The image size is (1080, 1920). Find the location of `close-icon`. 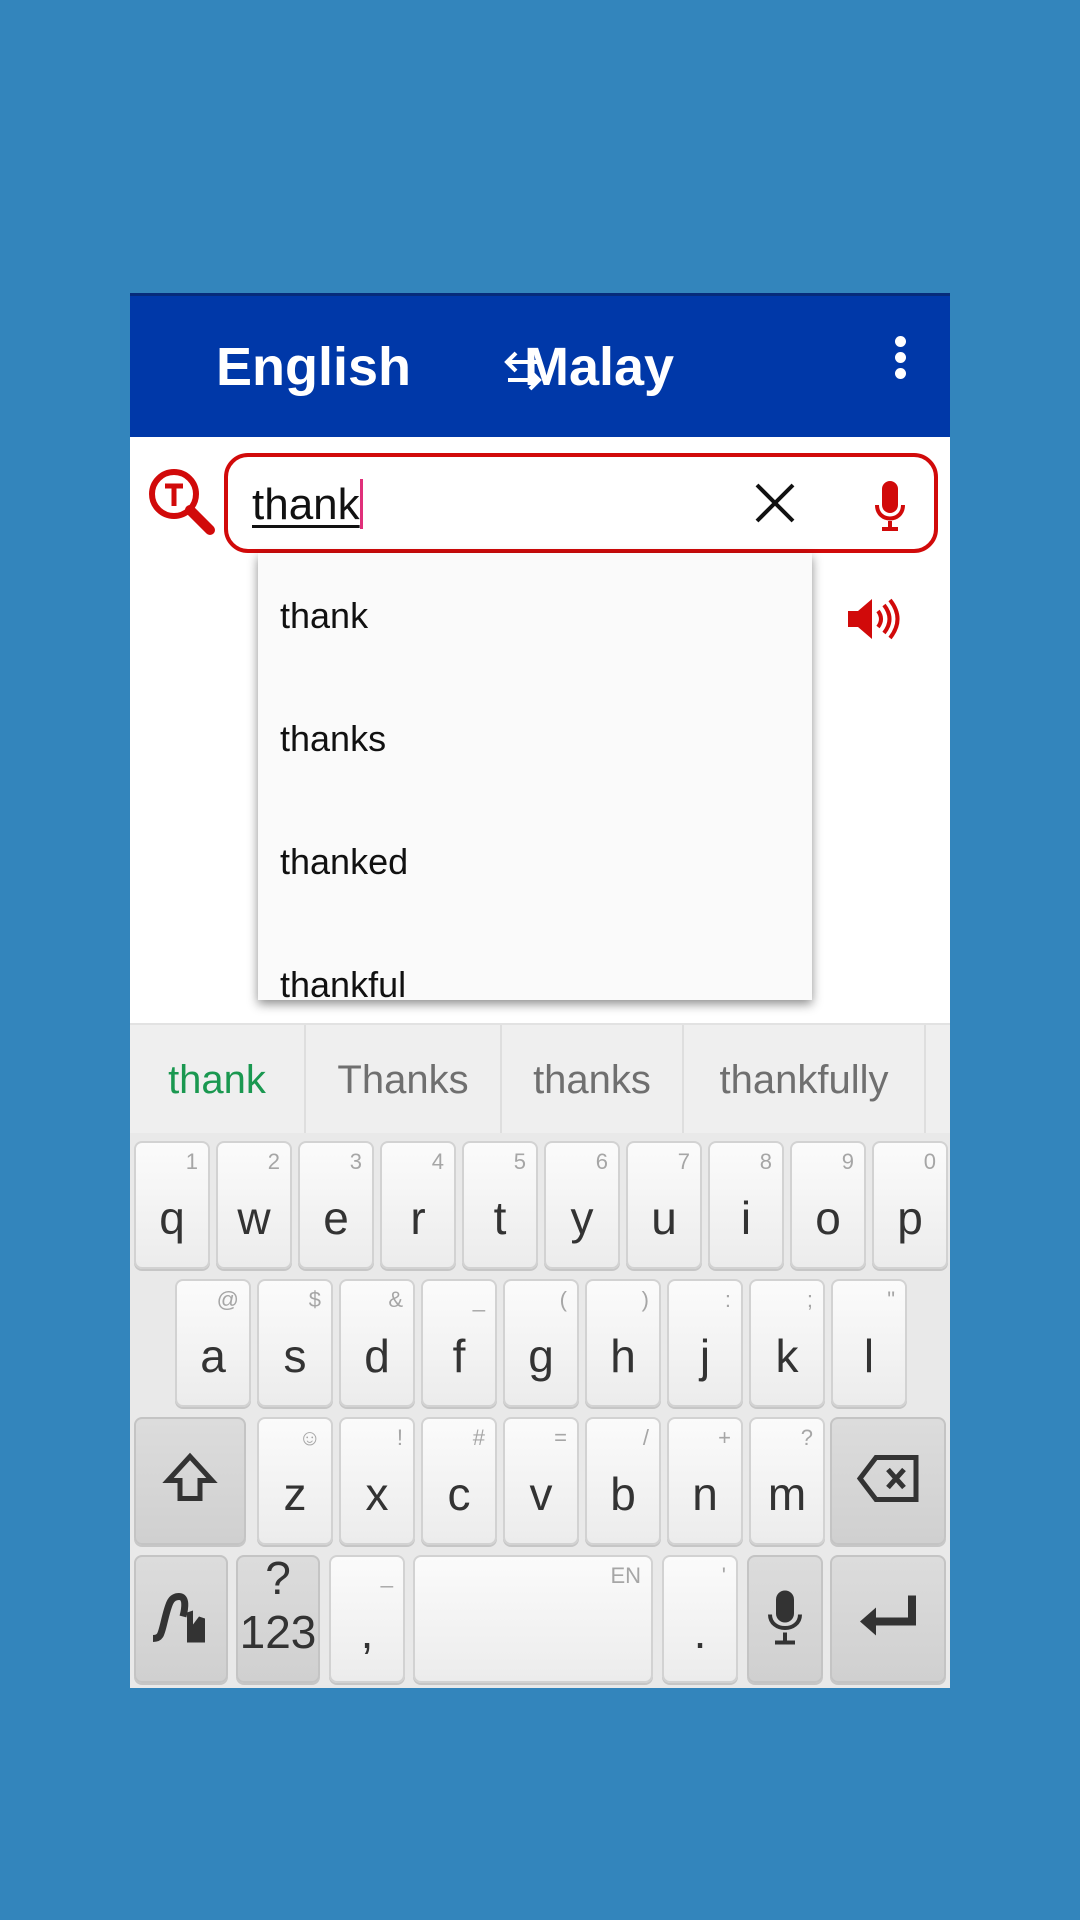

close-icon is located at coordinates (775, 503).